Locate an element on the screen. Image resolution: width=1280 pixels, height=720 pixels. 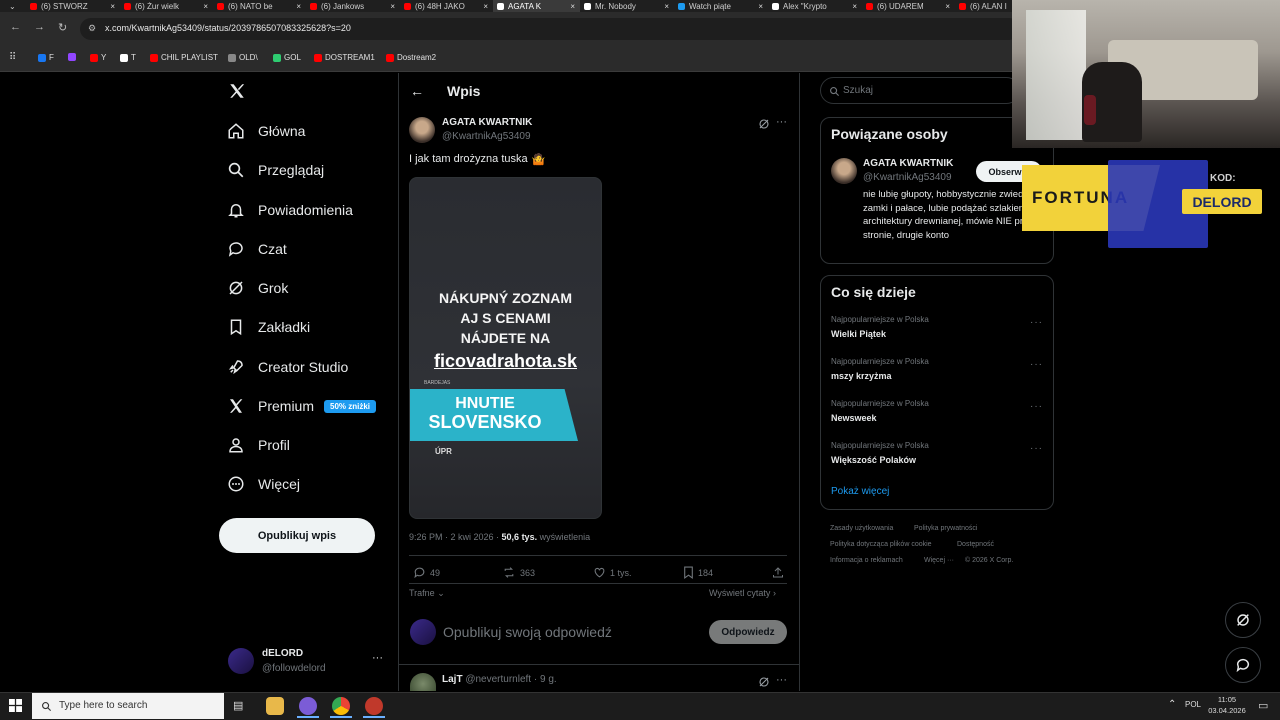
nav-item: Powiadomienia is located at coordinates (289, 210).